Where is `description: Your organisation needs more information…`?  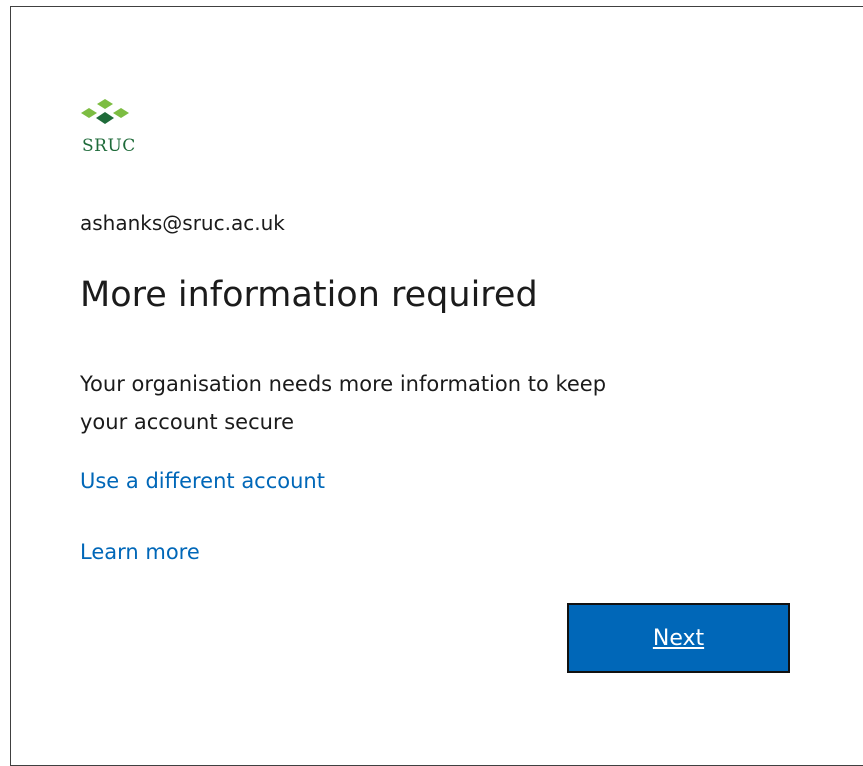
description: Your organisation needs more information… is located at coordinates (430, 403).